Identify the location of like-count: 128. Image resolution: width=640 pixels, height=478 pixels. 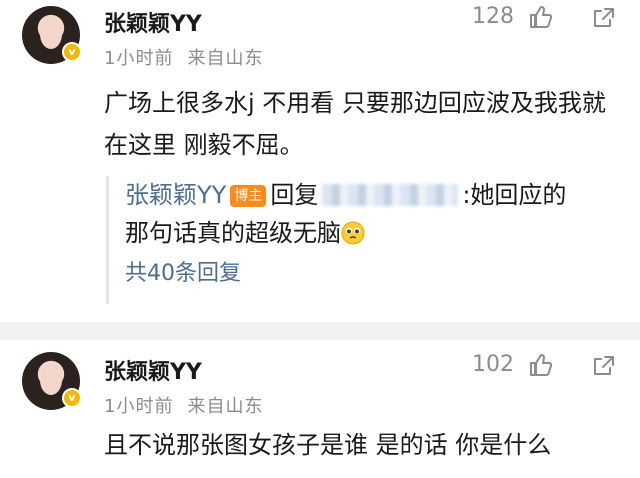
(493, 16).